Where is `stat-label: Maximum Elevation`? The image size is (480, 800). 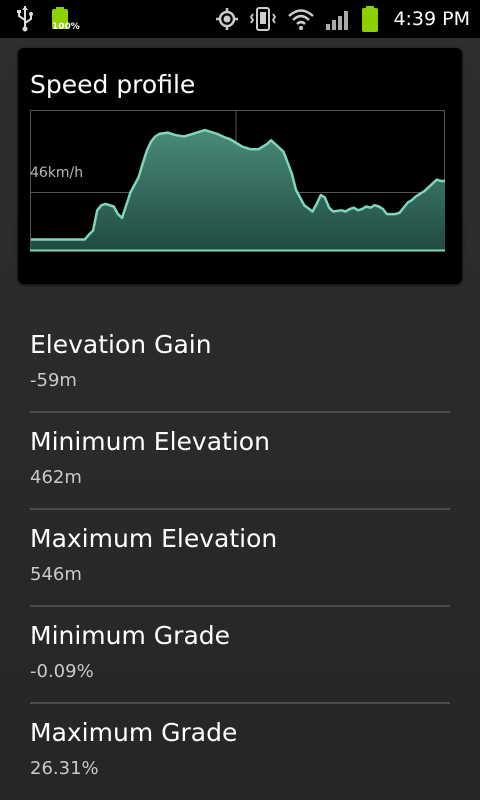
stat-label: Maximum Elevation is located at coordinates (154, 538).